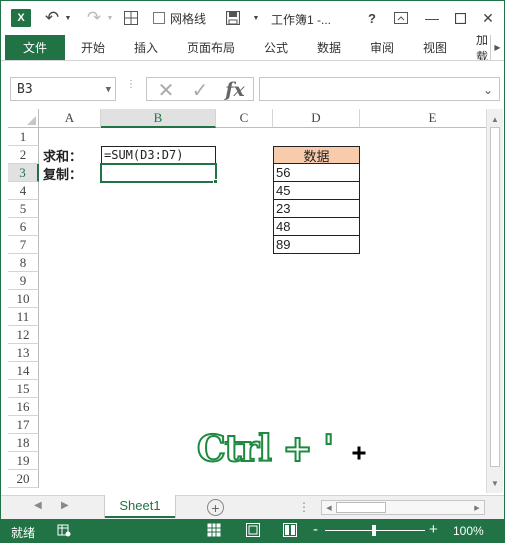  Describe the element at coordinates (110, 18) in the screenshot. I see `redo-dropdown-icon: ▼` at that location.